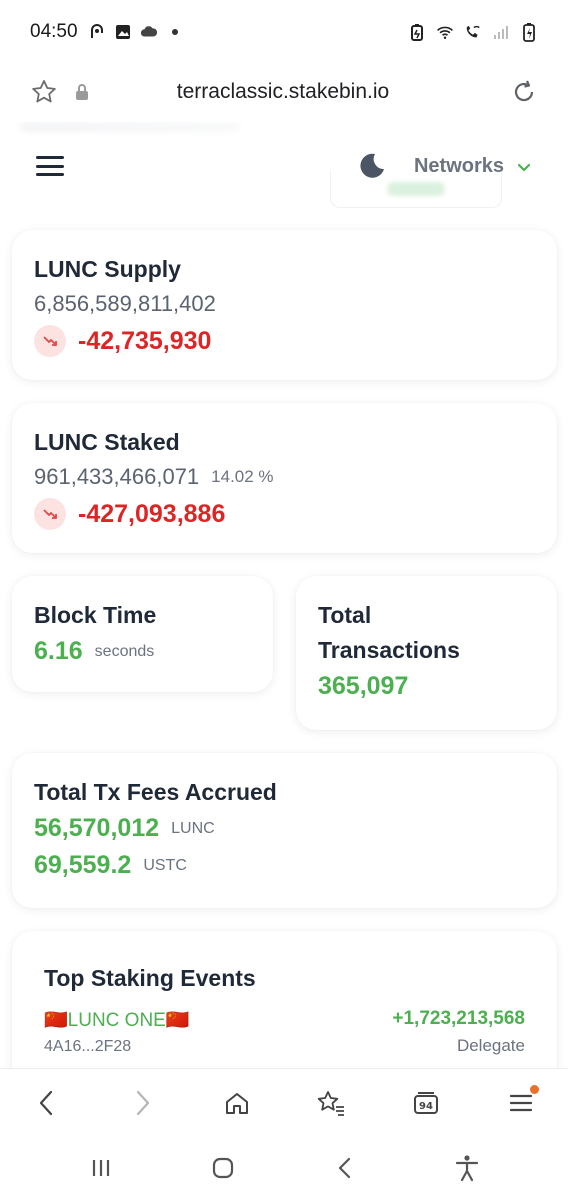  What do you see at coordinates (529, 32) in the screenshot?
I see `battery-icon` at bounding box center [529, 32].